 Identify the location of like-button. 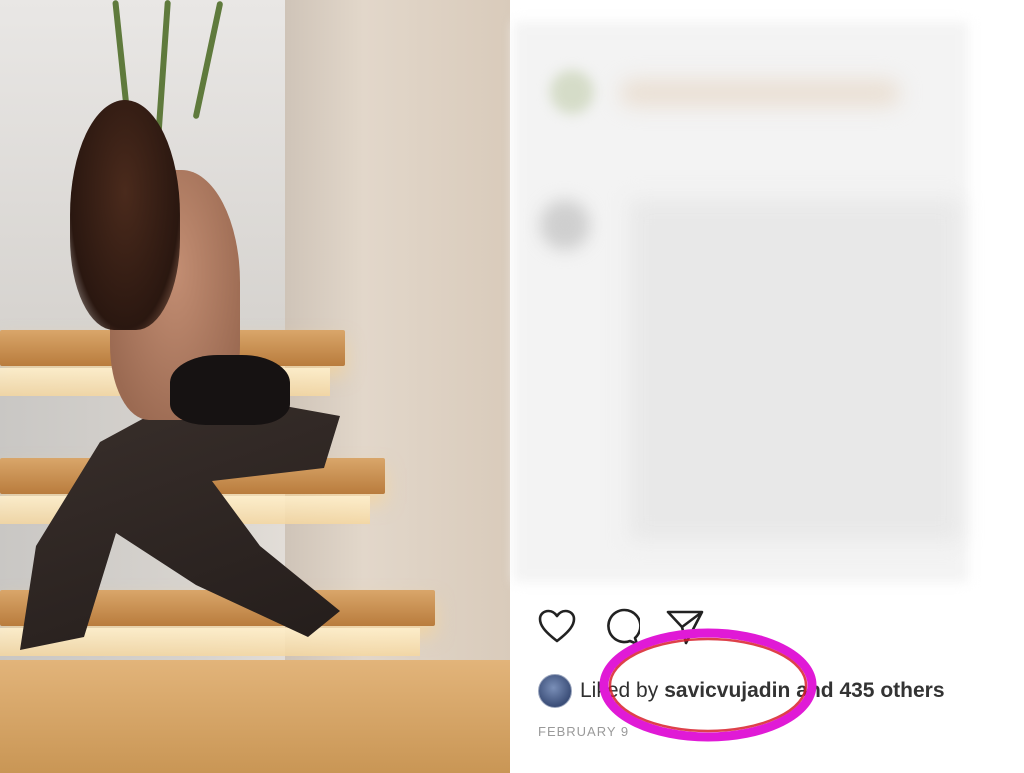
(557, 627).